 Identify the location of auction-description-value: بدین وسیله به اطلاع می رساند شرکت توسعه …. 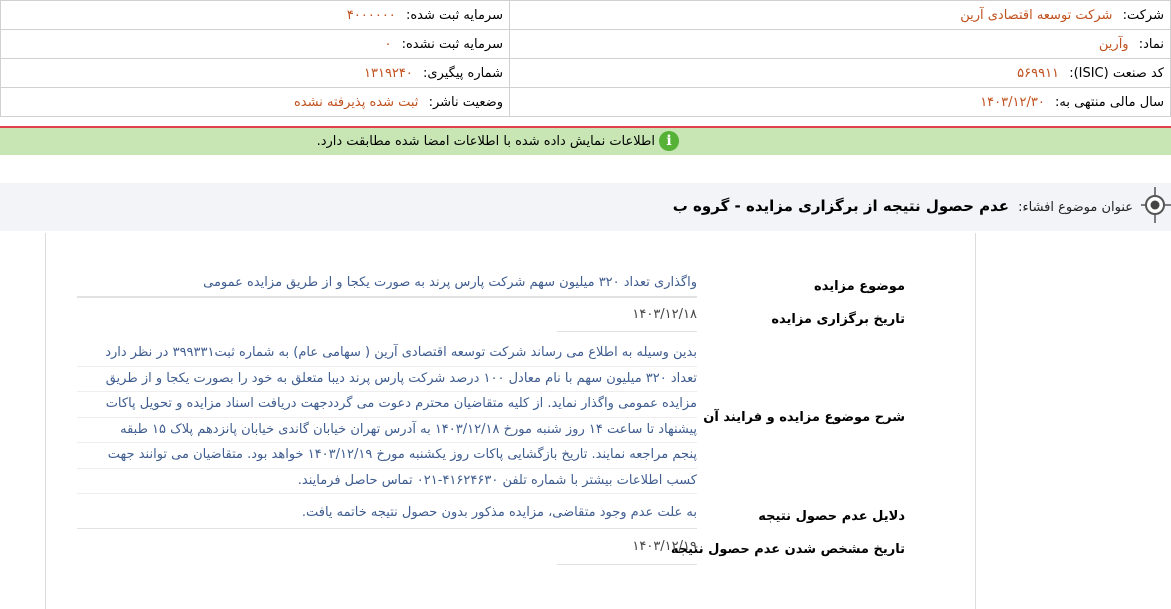
(387, 417).